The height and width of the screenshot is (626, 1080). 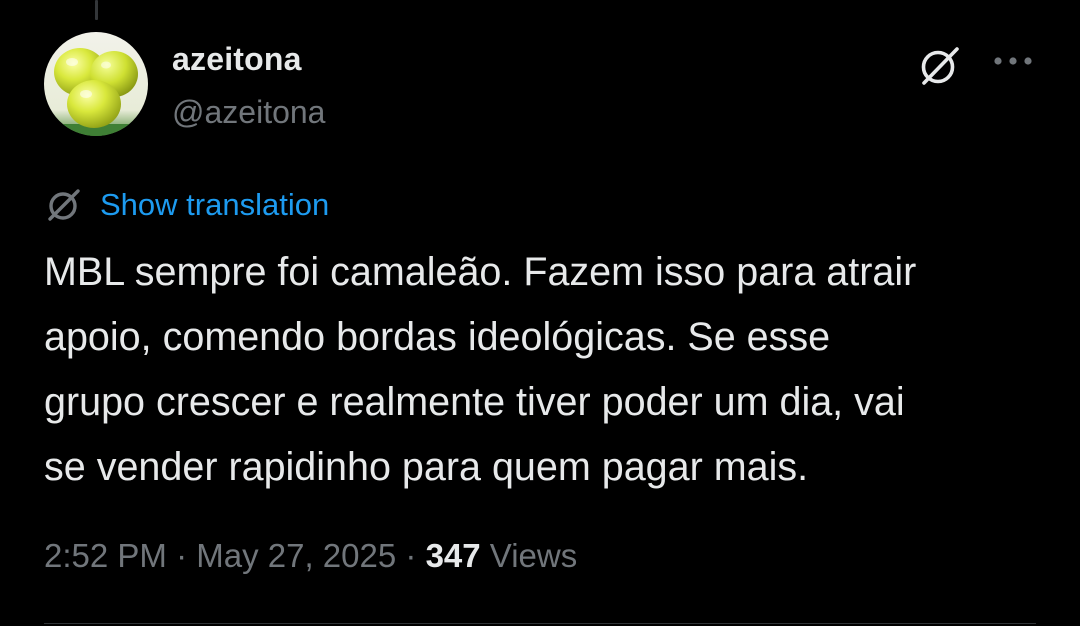 What do you see at coordinates (214, 205) in the screenshot?
I see `show-translation-link: Show translation` at bounding box center [214, 205].